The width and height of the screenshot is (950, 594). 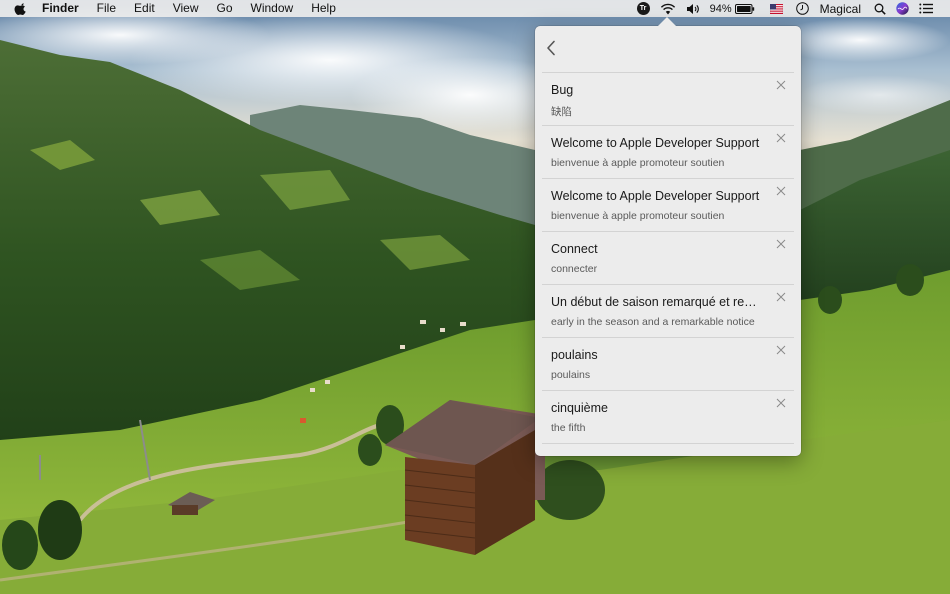 I want to click on menu-help: Help, so click(x=323, y=8).